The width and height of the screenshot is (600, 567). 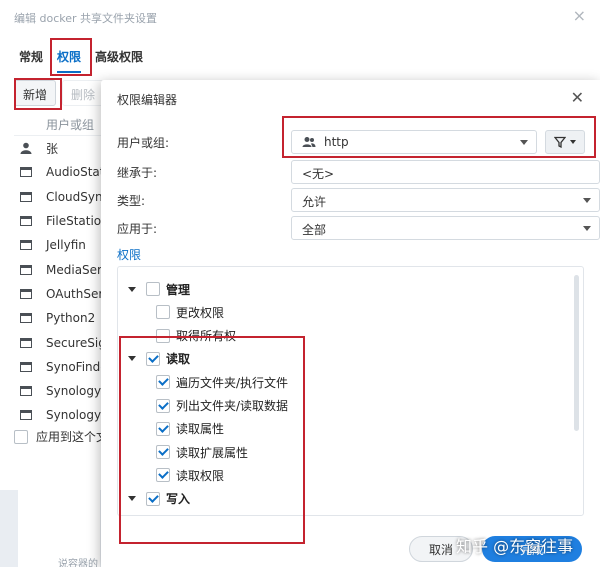 I want to click on apply-to-select: 全部, so click(x=445, y=228).